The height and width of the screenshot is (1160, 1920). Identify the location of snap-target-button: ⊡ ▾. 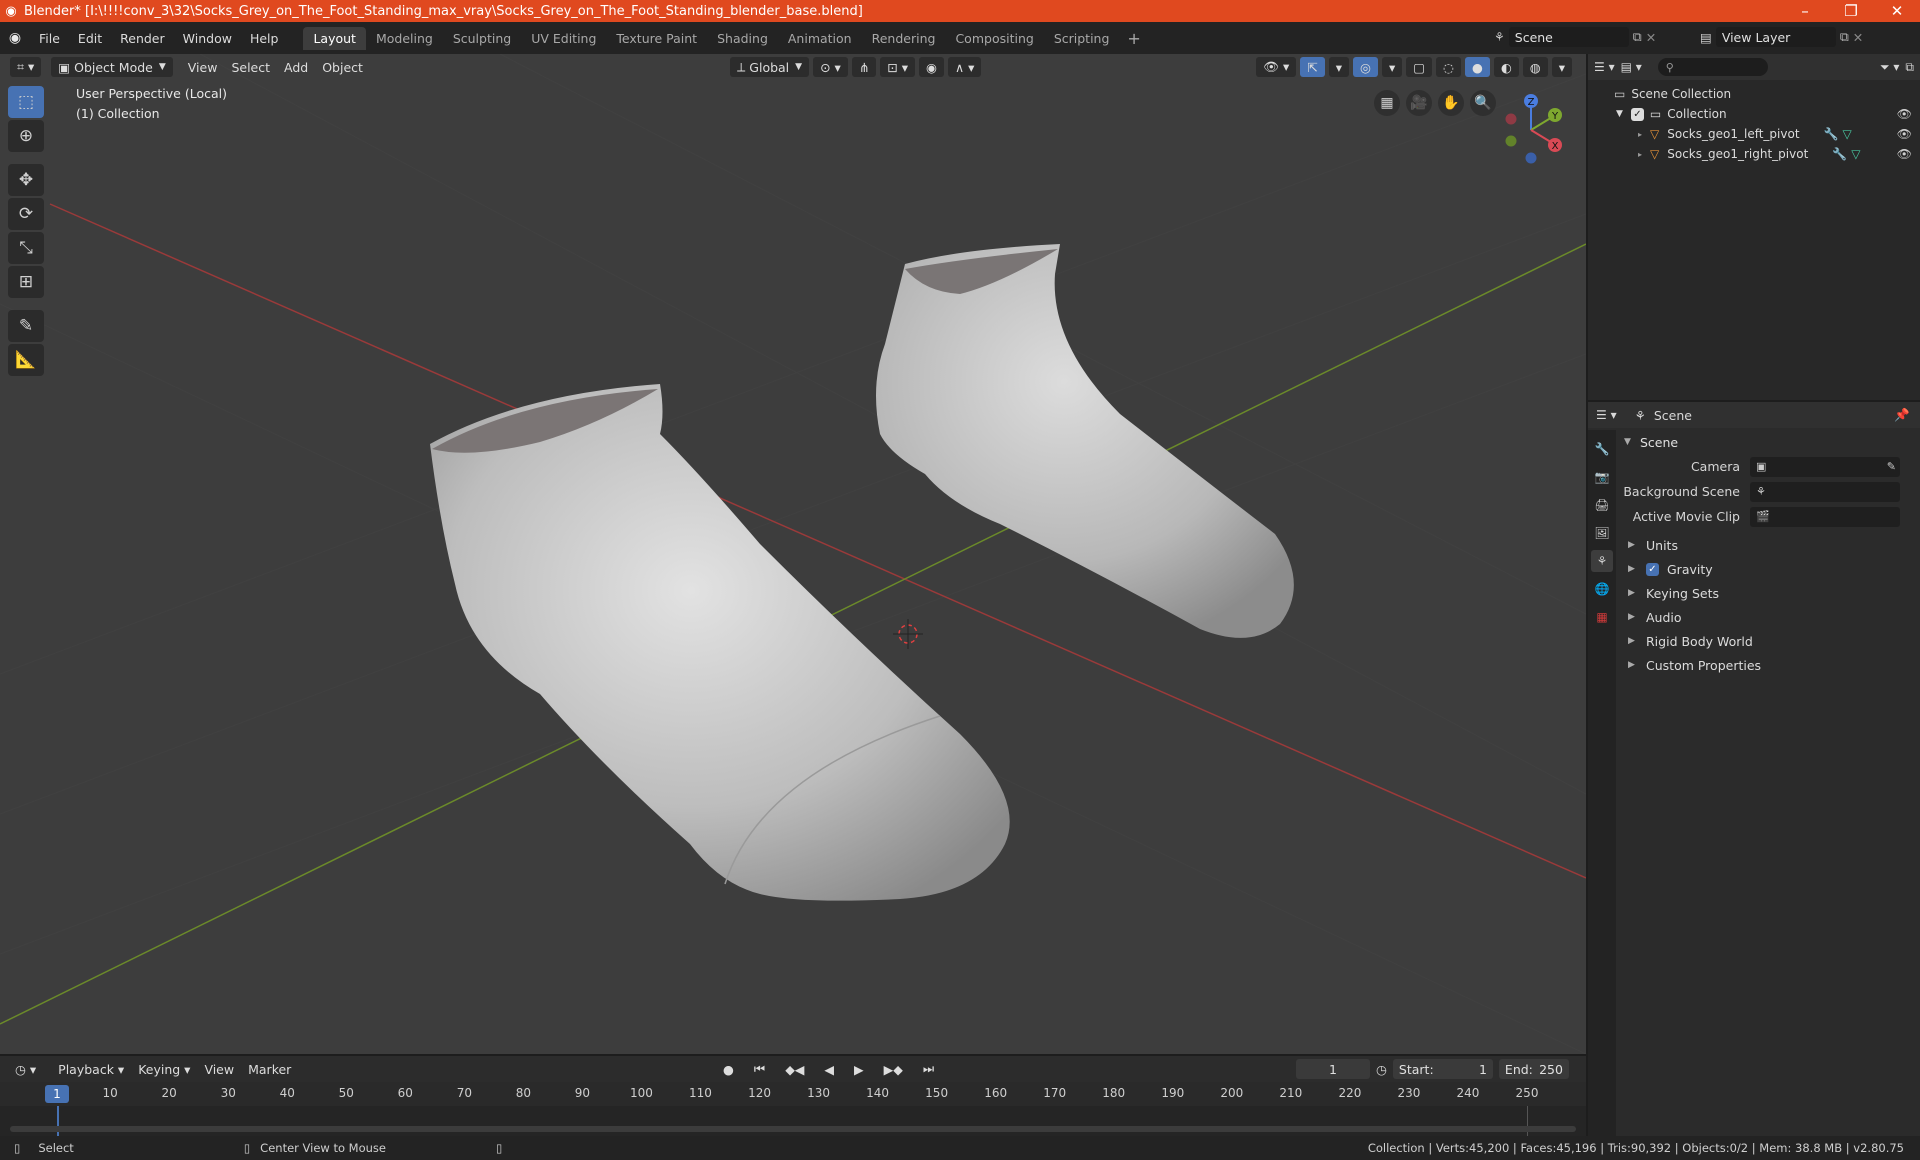
(898, 67).